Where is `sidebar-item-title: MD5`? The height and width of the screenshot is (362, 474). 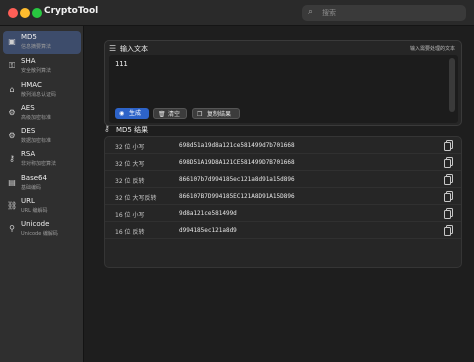 sidebar-item-title: MD5 is located at coordinates (29, 37).